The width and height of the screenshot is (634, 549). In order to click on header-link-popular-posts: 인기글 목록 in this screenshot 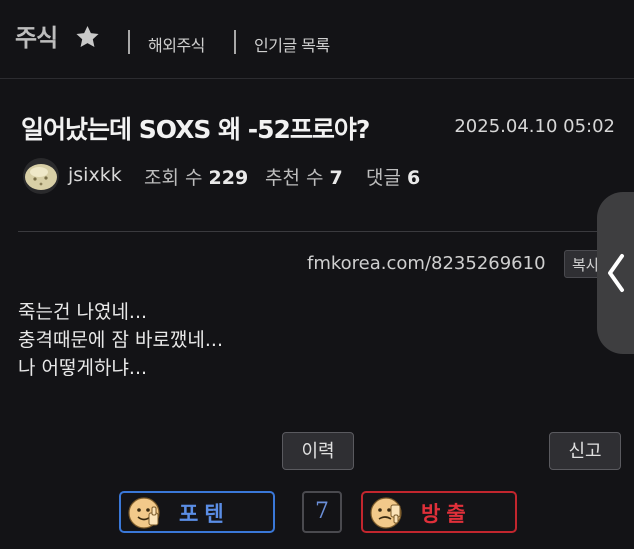, I will do `click(292, 44)`.